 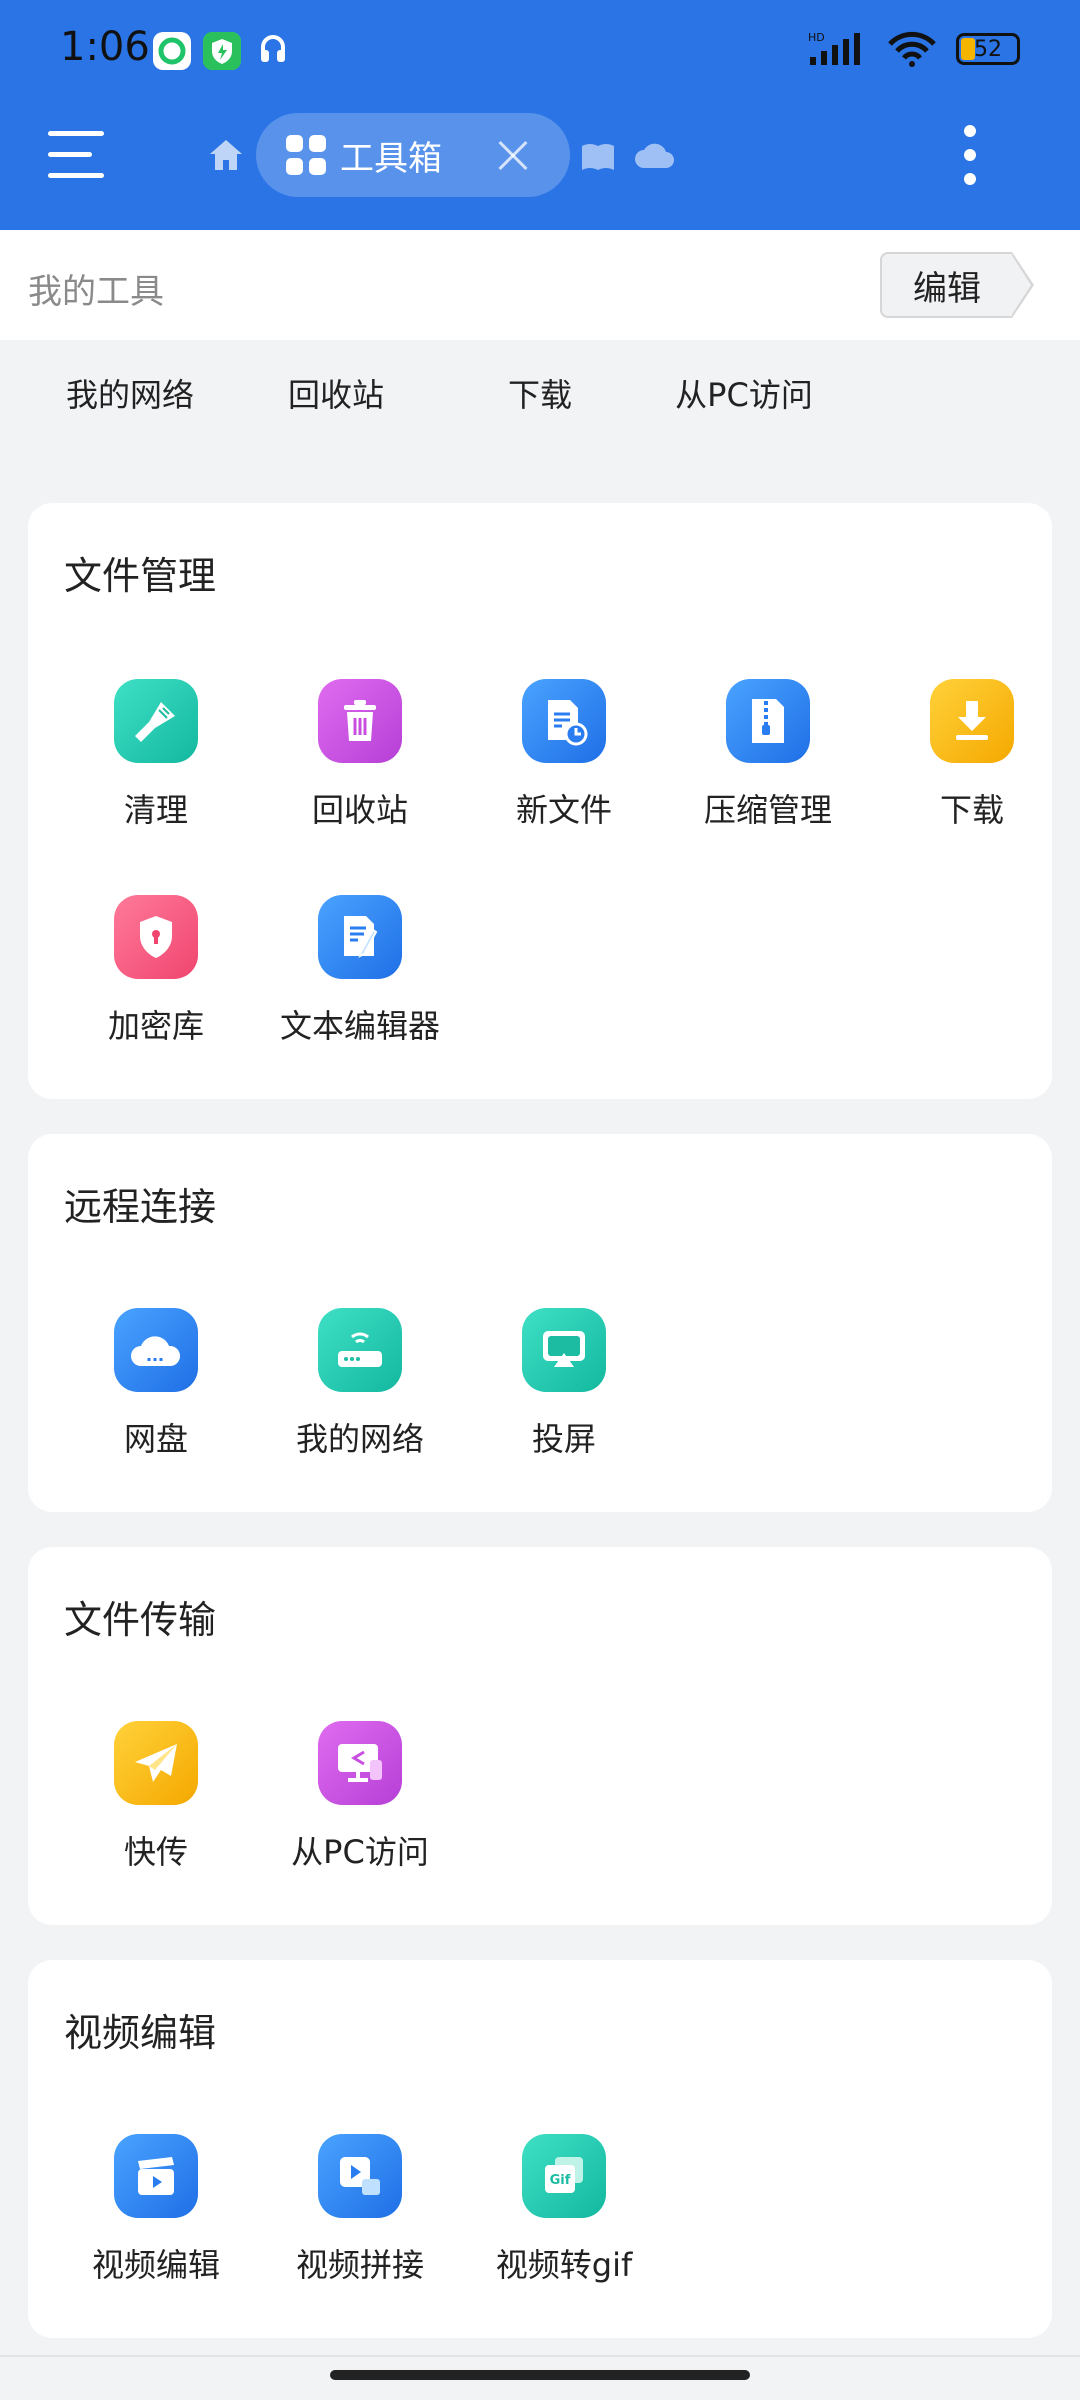 I want to click on clapper-icon, so click(x=156, y=2176).